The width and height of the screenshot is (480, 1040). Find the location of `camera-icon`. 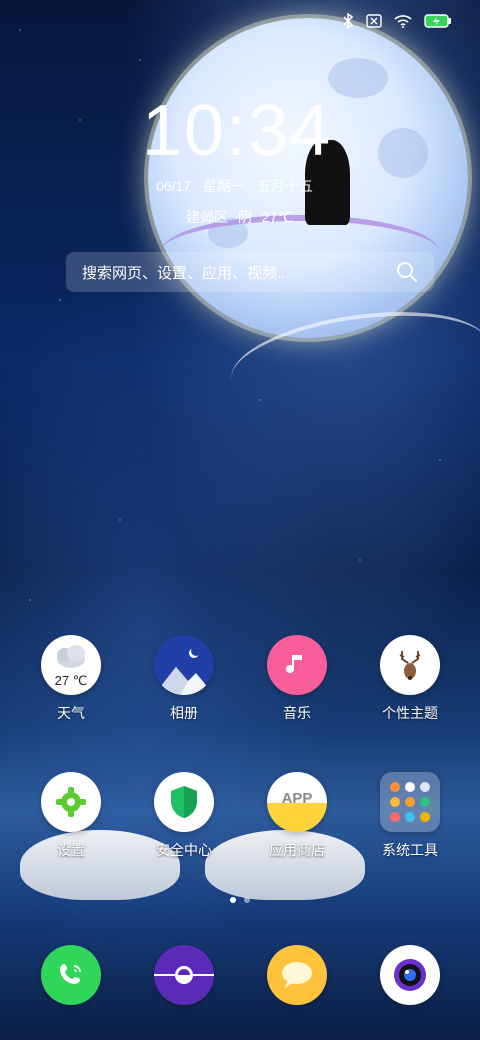

camera-icon is located at coordinates (410, 975).